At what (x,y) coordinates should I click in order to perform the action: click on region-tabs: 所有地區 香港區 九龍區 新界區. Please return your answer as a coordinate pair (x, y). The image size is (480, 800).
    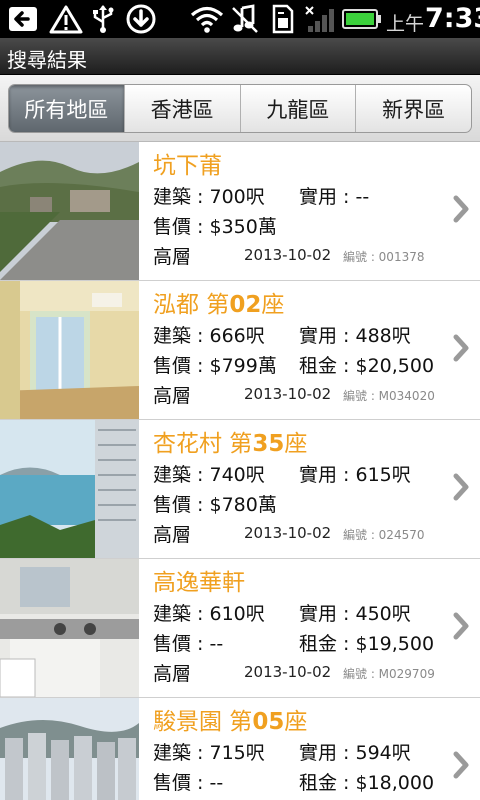
    Looking at the image, I should click on (240, 108).